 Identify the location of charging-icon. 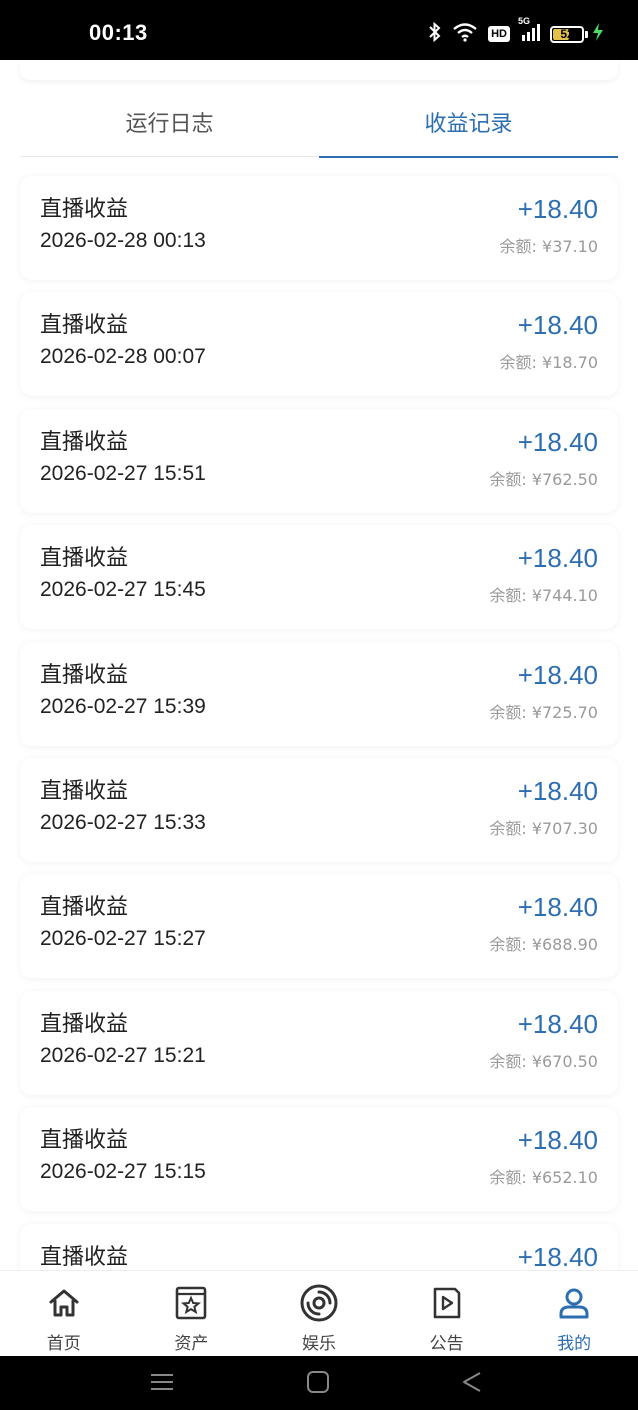
(598, 34).